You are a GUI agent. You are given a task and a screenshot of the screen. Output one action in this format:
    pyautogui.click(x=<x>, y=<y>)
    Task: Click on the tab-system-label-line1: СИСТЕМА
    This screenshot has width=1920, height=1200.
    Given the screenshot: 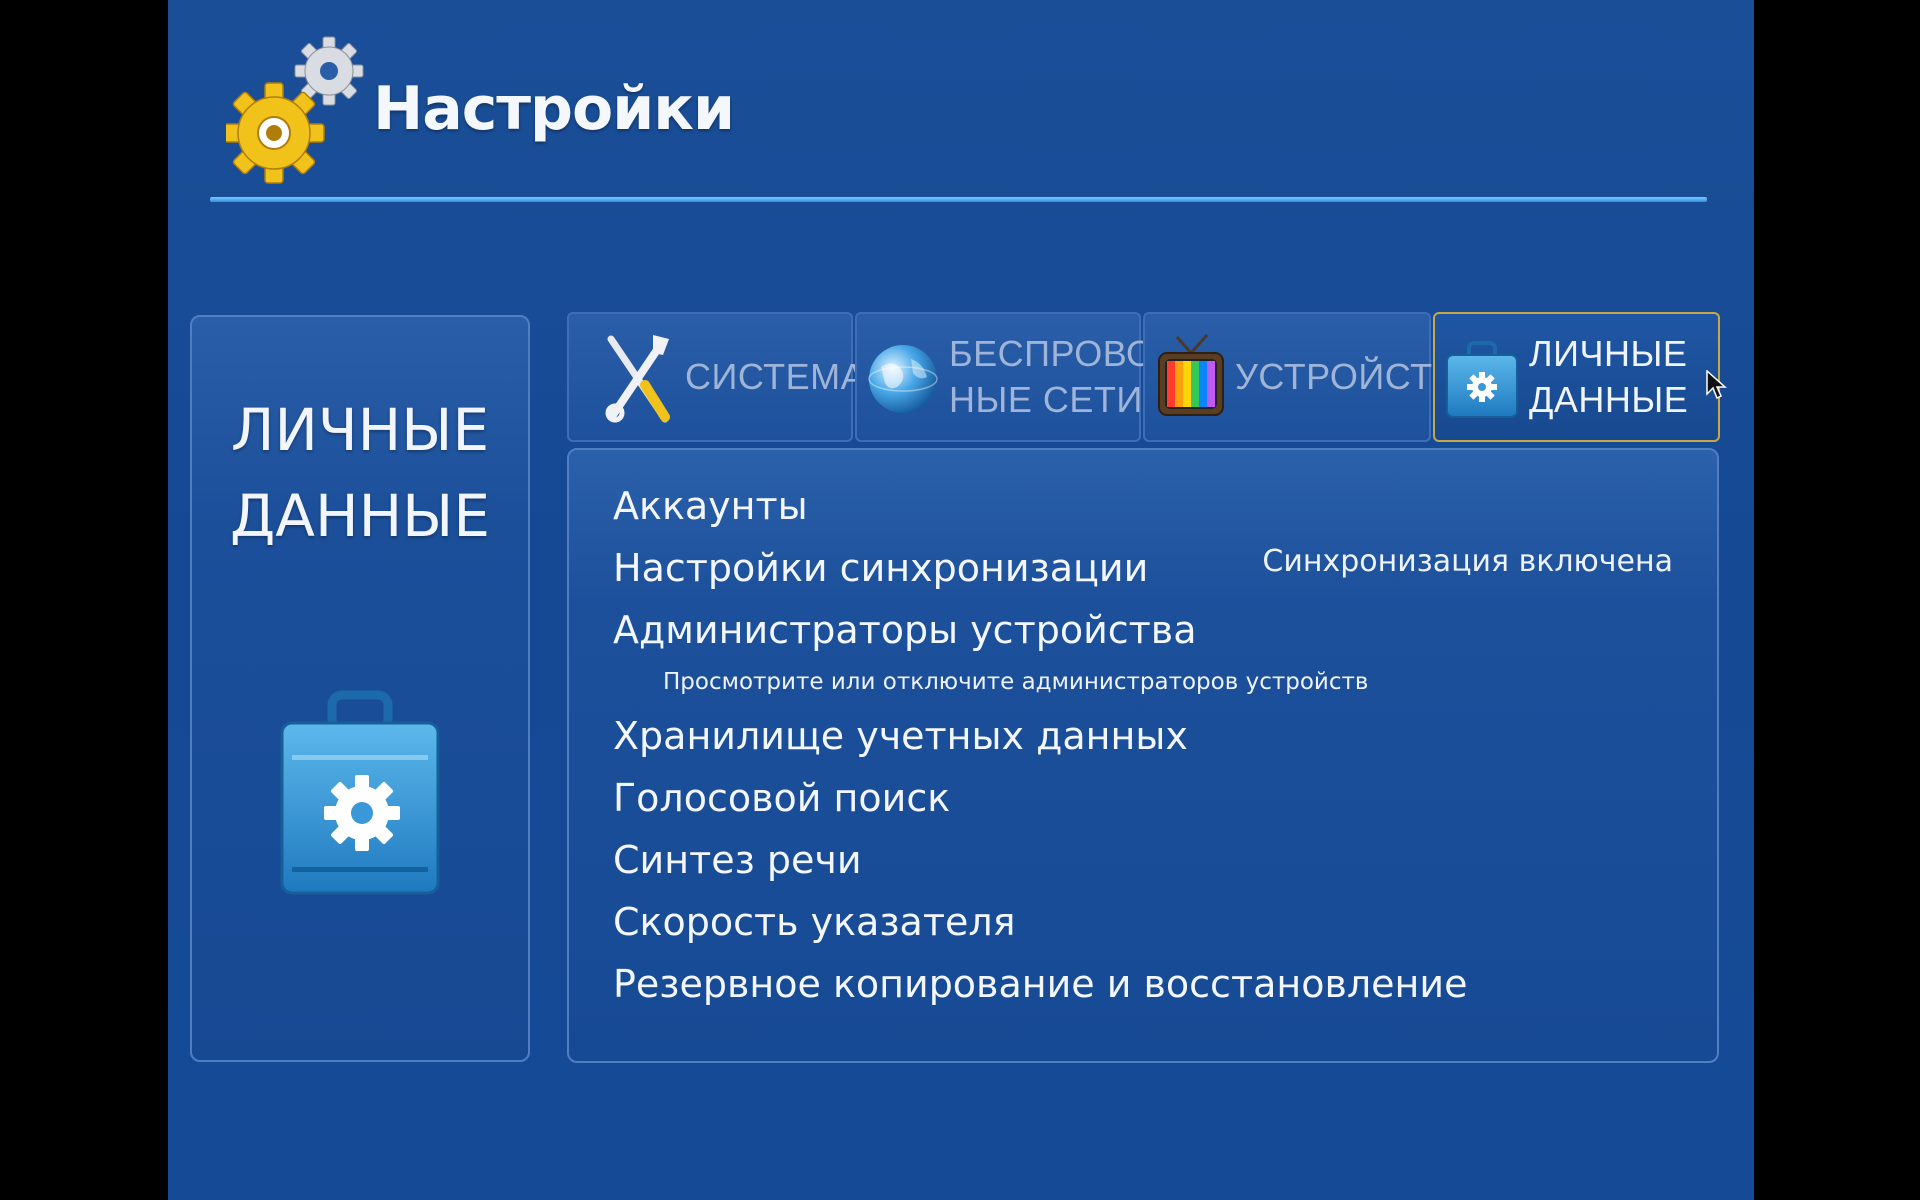 What is the action you would take?
    pyautogui.click(x=775, y=376)
    